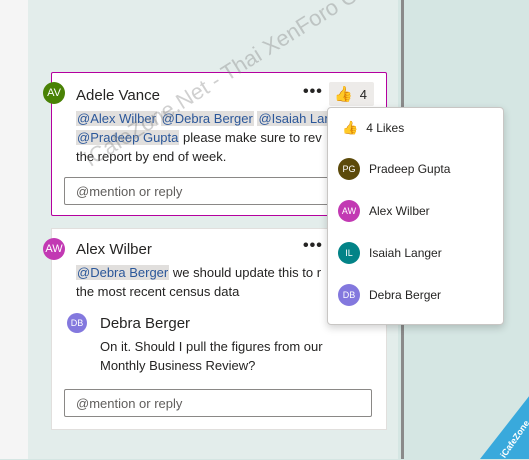  I want to click on liker-name: Debra Berger, so click(405, 295).